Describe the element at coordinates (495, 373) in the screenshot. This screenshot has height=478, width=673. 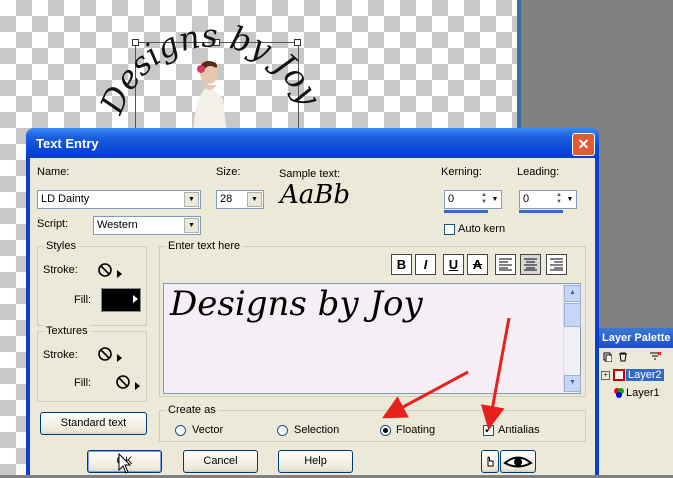
I see `annotation-arrow-antialias` at that location.